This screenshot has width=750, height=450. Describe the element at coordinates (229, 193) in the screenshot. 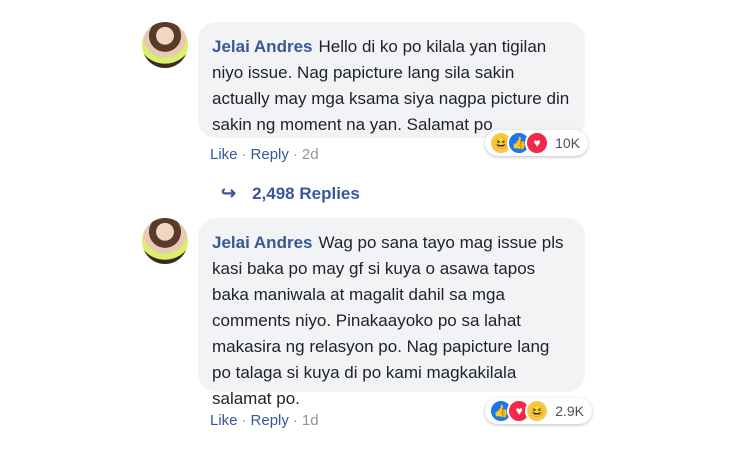

I see `reply-arrow-icon: ↪` at that location.